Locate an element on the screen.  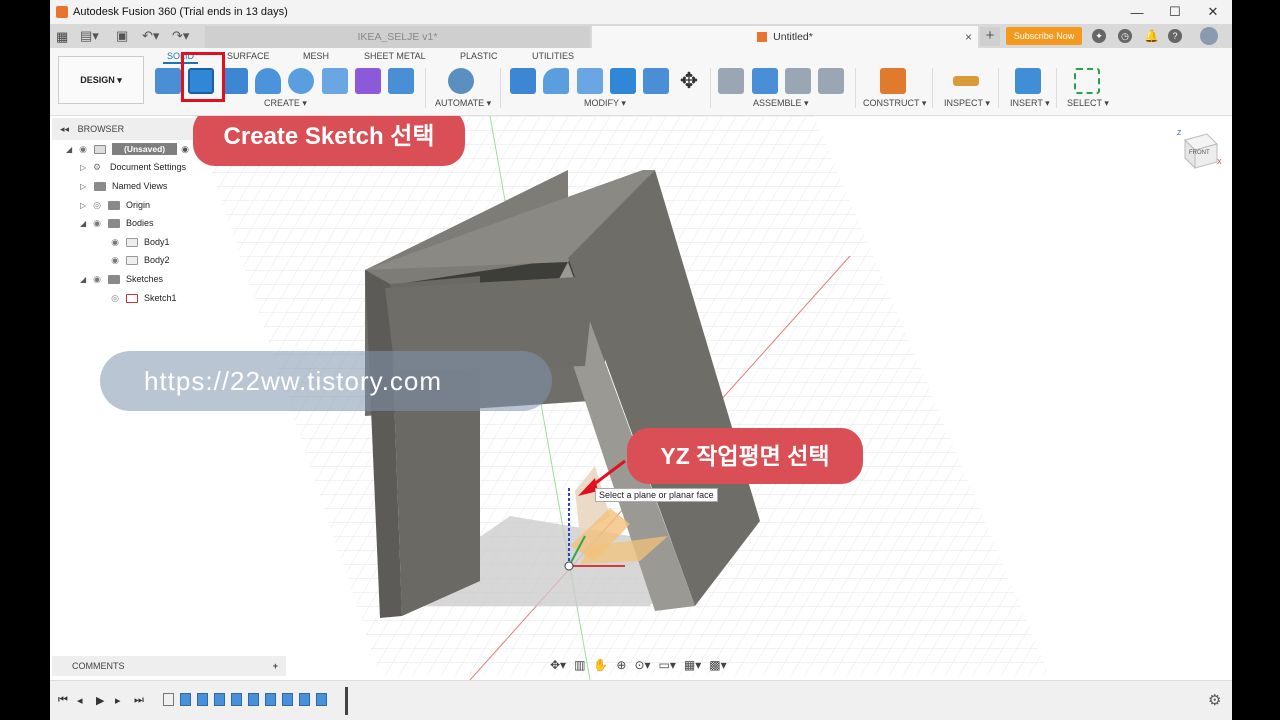
automate-icon is located at coordinates (461, 81).